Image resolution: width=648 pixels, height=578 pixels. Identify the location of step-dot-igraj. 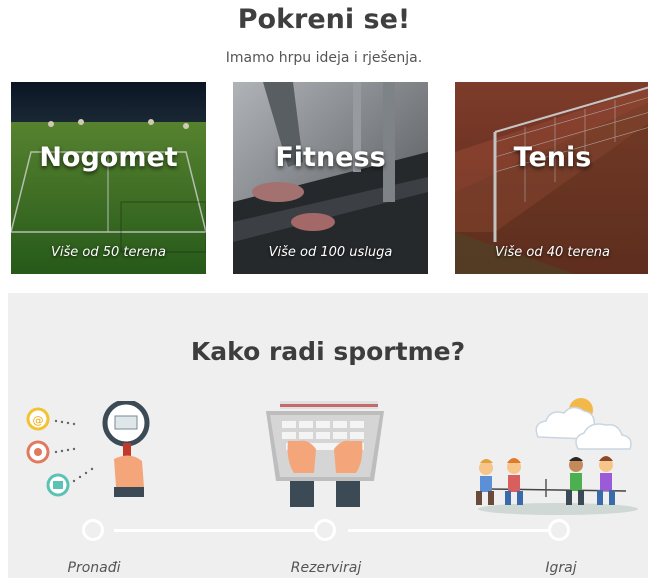
(559, 530).